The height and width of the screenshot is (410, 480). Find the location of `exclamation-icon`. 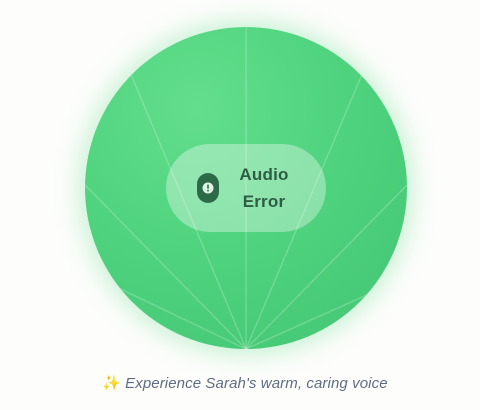

exclamation-icon is located at coordinates (208, 188).